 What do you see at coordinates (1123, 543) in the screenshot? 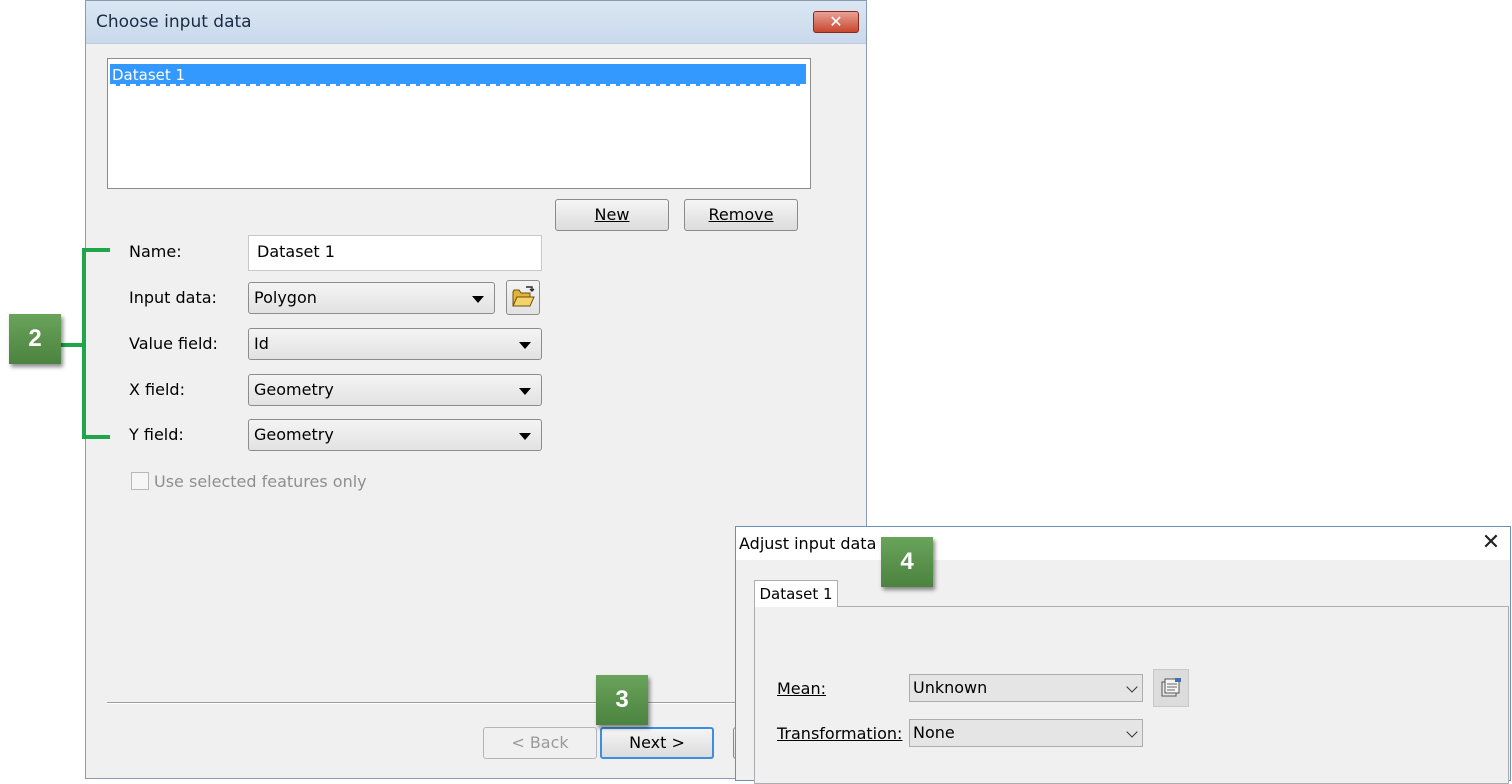
I see `title-bar: Adjust input data ✕` at bounding box center [1123, 543].